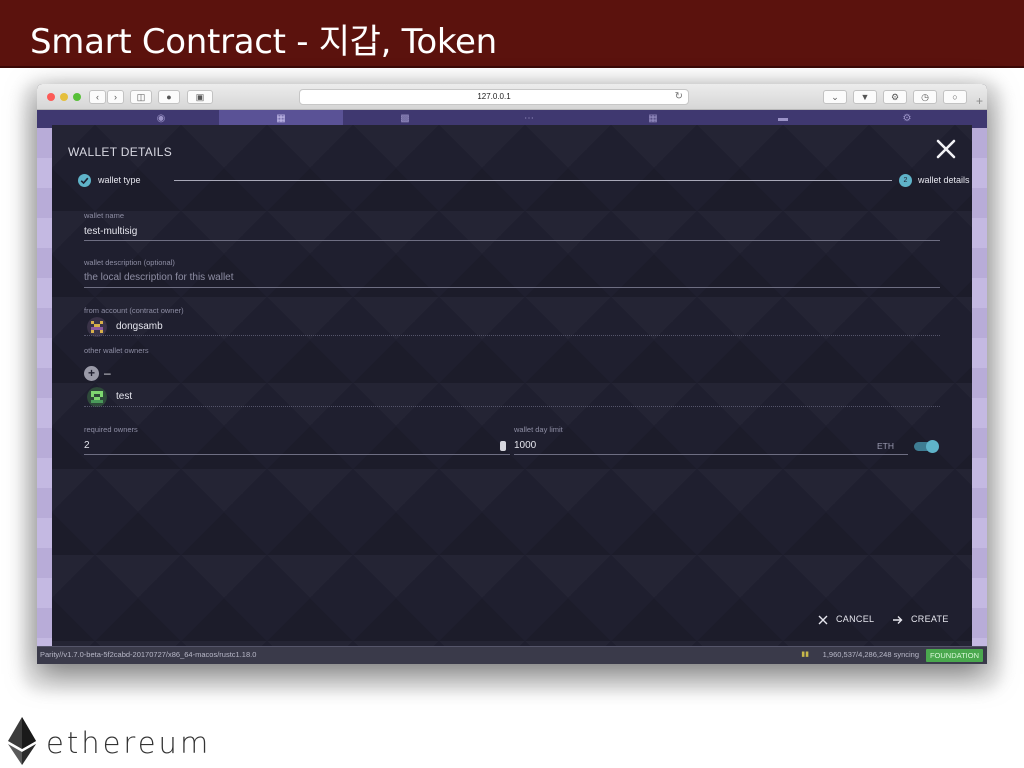 This screenshot has height=768, width=1024. What do you see at coordinates (120, 152) in the screenshot?
I see `dialog-title: WALLET DETAILS` at bounding box center [120, 152].